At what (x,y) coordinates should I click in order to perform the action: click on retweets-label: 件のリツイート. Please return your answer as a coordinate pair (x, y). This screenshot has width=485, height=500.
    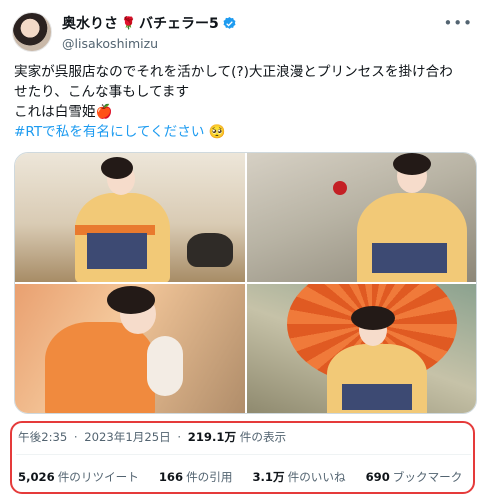
    Looking at the image, I should click on (98, 477).